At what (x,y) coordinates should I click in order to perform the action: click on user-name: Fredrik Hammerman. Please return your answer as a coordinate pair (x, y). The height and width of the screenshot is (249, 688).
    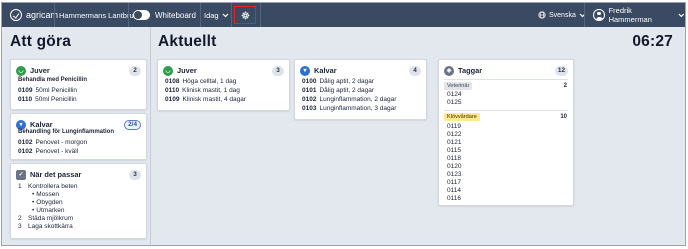
    Looking at the image, I should click on (630, 15).